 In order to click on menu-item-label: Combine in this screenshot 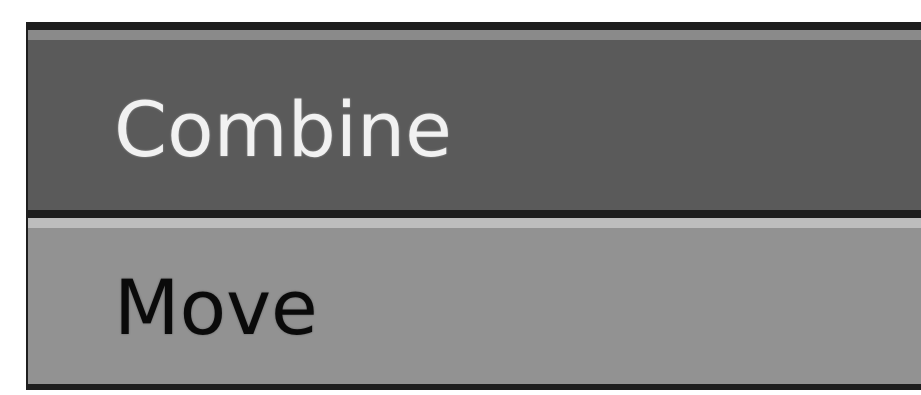, I will do `click(283, 129)`.